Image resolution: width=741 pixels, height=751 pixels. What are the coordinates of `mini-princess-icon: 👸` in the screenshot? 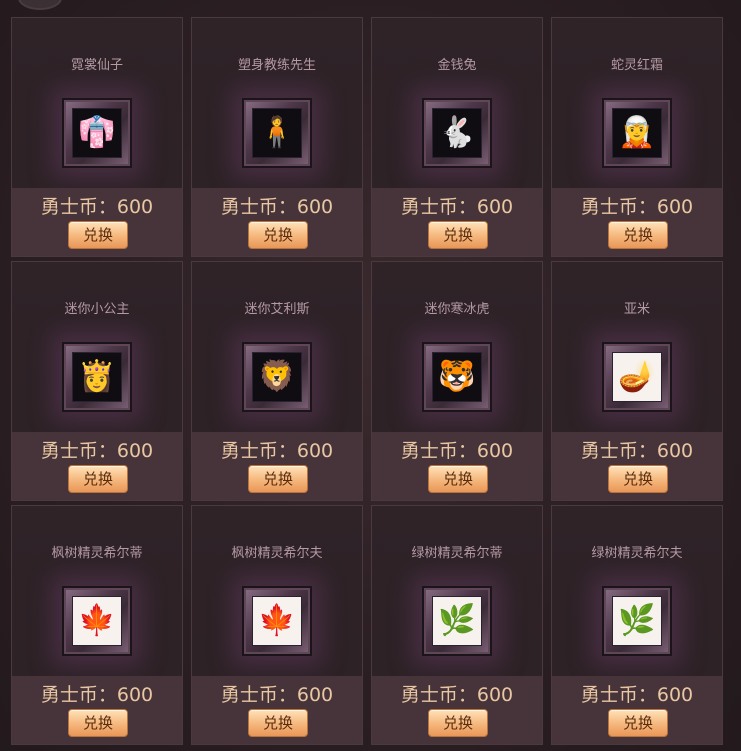 It's located at (97, 376).